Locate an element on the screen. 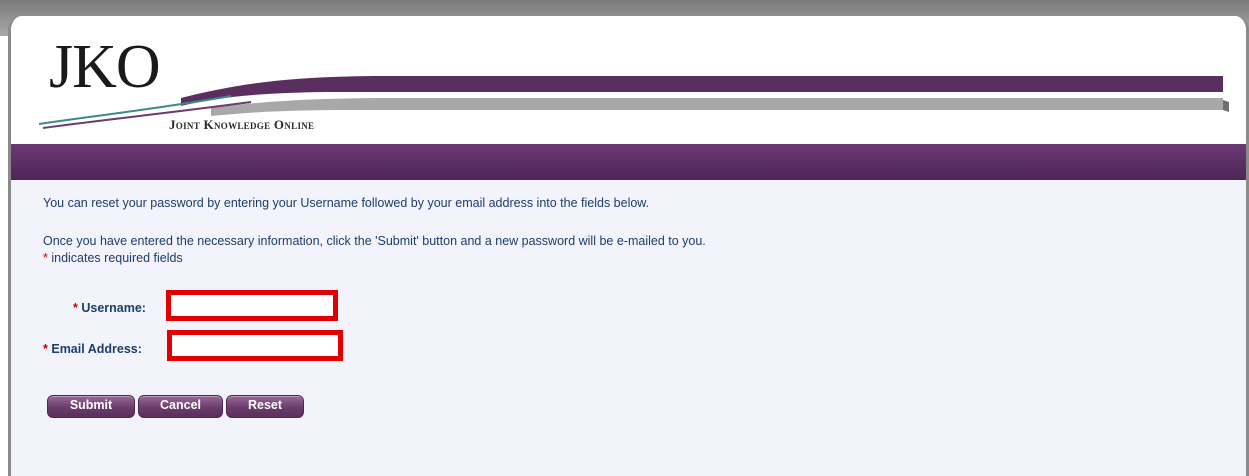  email-label-text: Email Address: is located at coordinates (96, 349).